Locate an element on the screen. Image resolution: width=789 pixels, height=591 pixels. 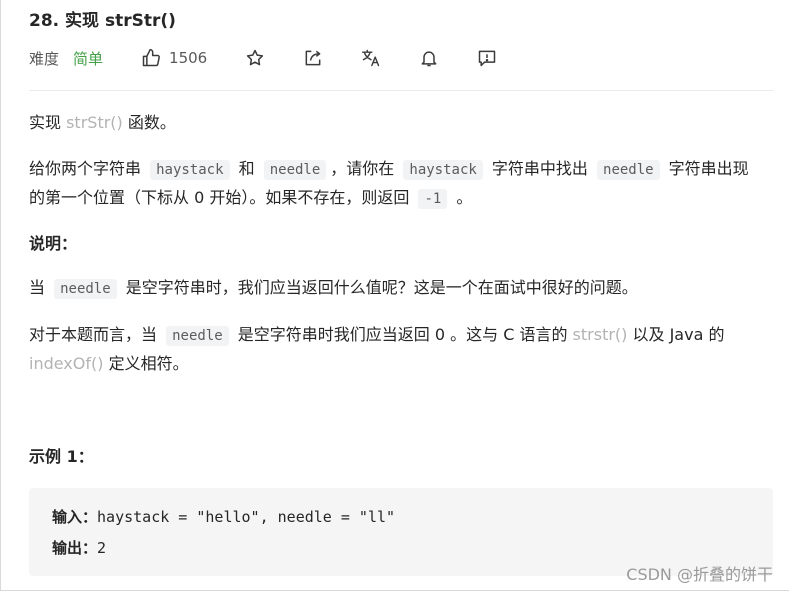
text: 是空字符串时，我们应当返回什么值呢？这是一个在面试中很好的问题。 is located at coordinates (379, 287).